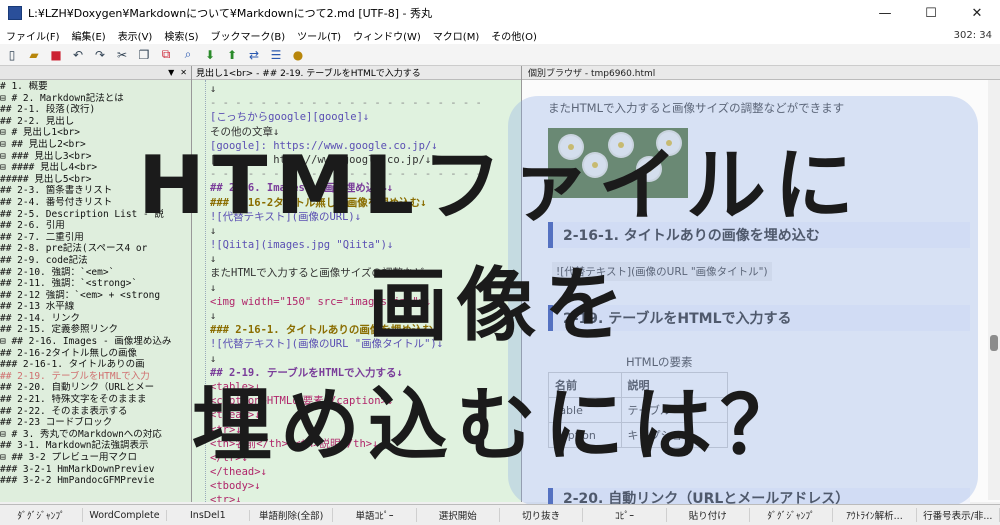 The image size is (1000, 525). Describe the element at coordinates (387, 35) in the screenshot. I see `menu-window: ウィンドウ(W)` at that location.